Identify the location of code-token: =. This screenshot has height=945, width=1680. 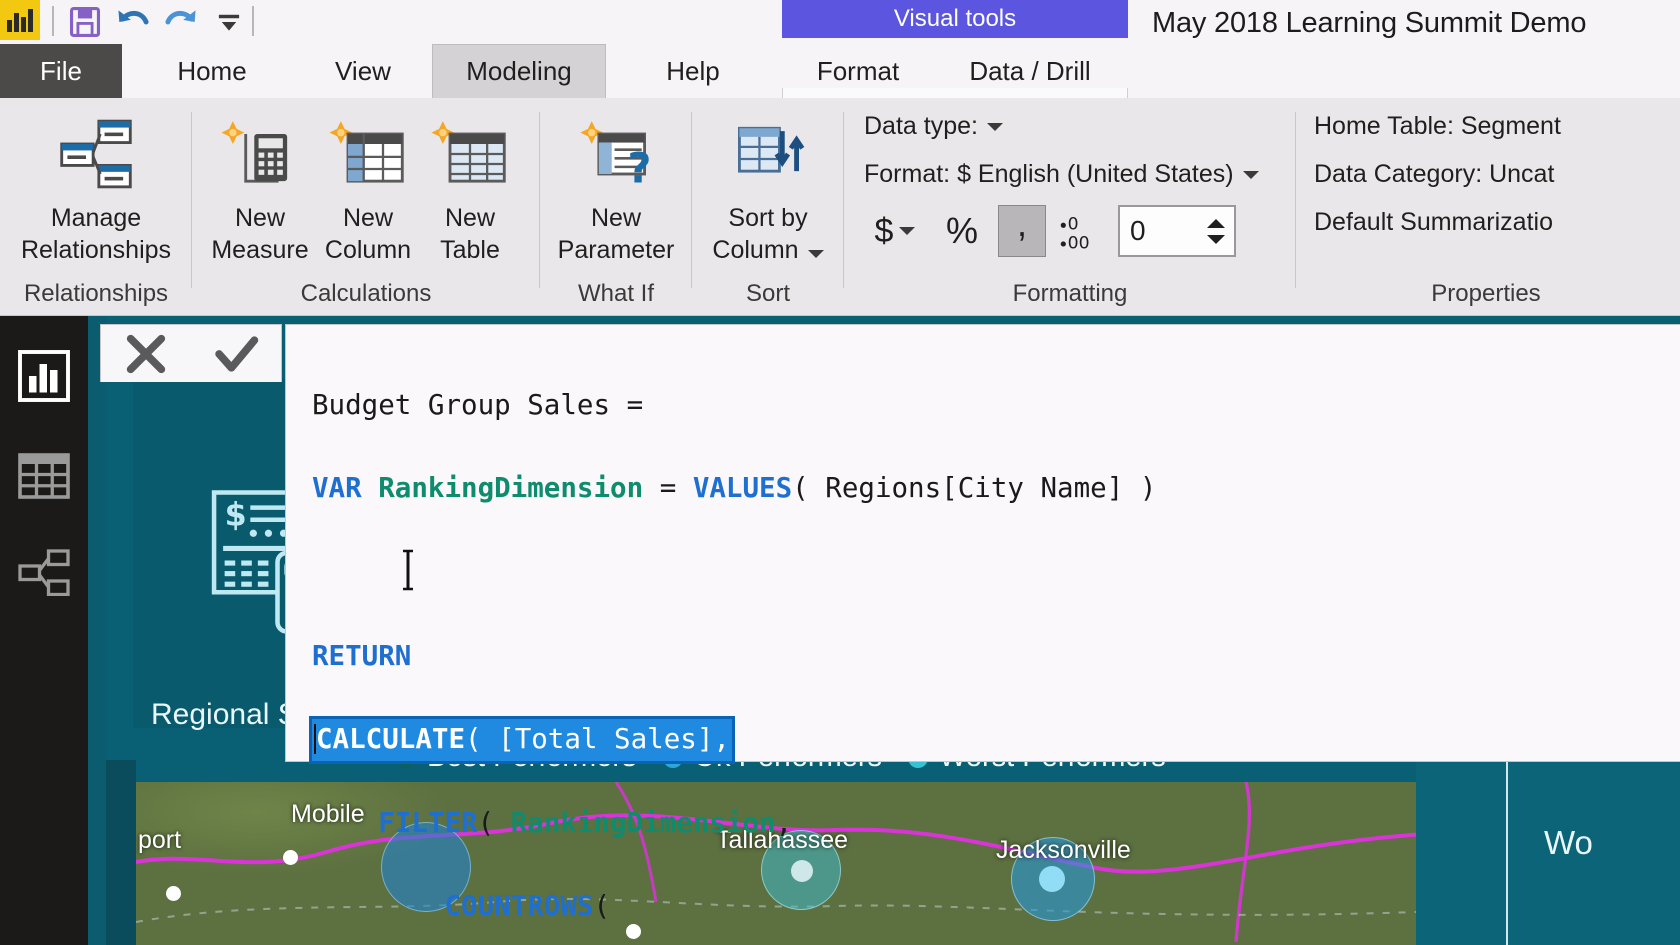
(668, 488).